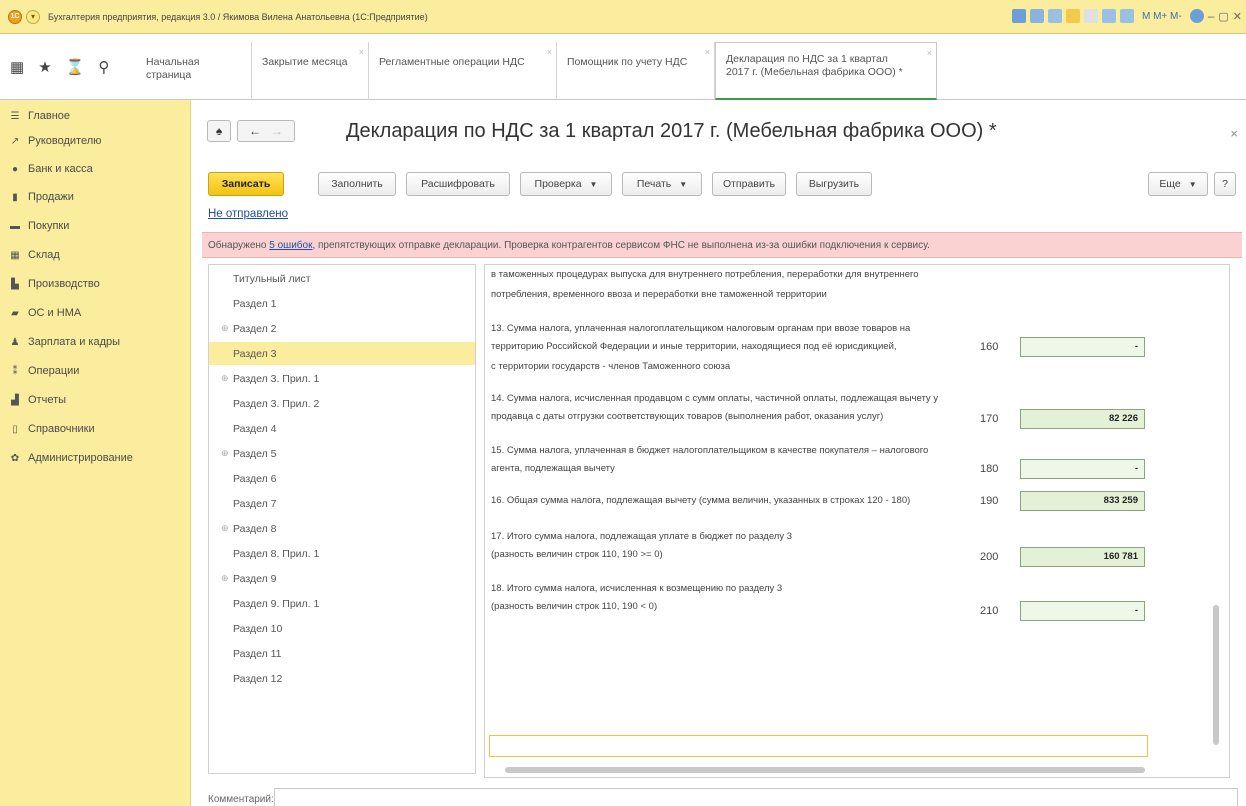 This screenshot has height=806, width=1246. I want to click on close-window-icon: ✕, so click(1237, 16).